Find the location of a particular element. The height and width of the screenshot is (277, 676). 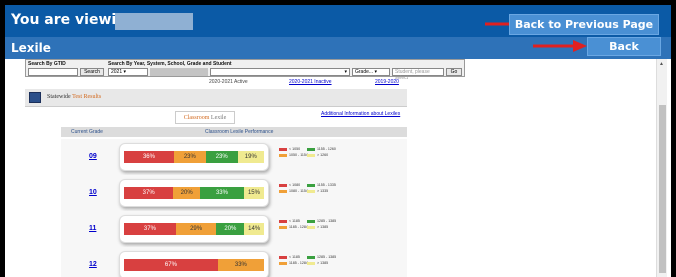

bar-segment: 67% is located at coordinates (171, 265).